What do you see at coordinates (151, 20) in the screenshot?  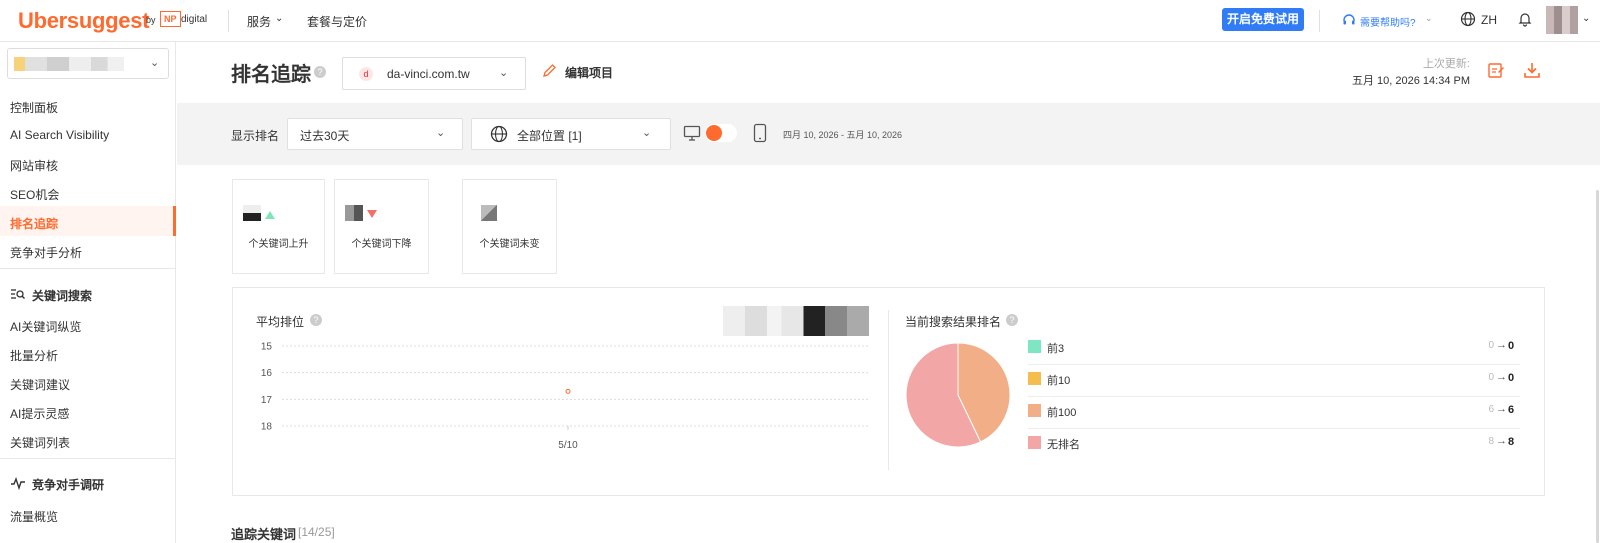 I see `logo-by: by` at bounding box center [151, 20].